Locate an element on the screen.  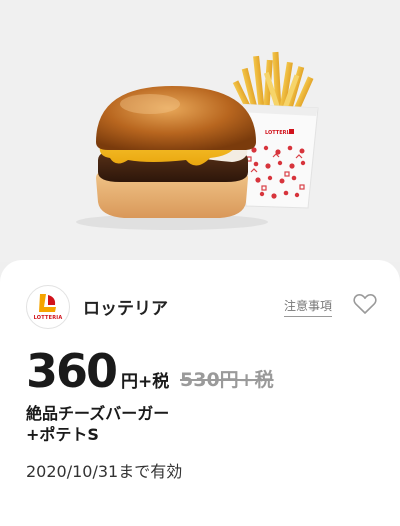
expiry-date: 2020/10/31まで有効 is located at coordinates (104, 471).